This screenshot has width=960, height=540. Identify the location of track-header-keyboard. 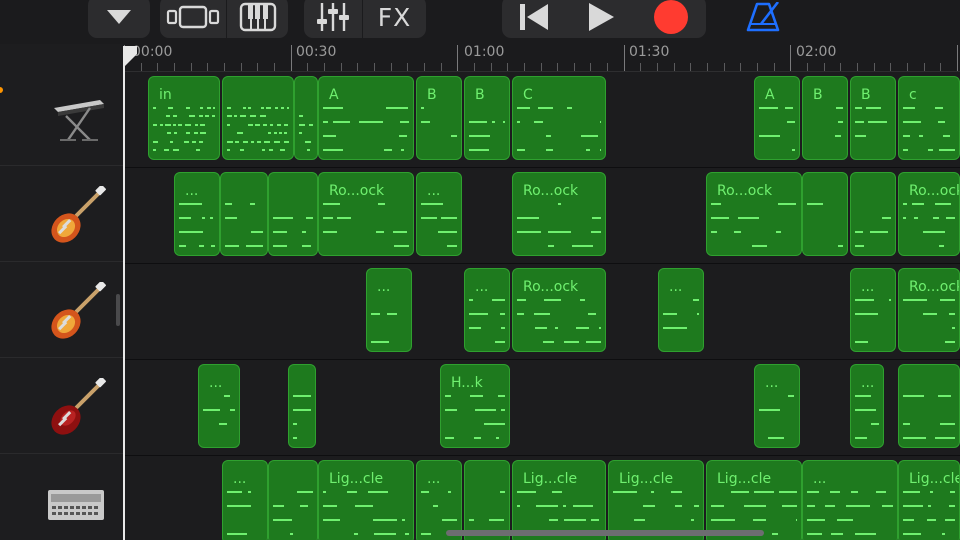
(62, 119).